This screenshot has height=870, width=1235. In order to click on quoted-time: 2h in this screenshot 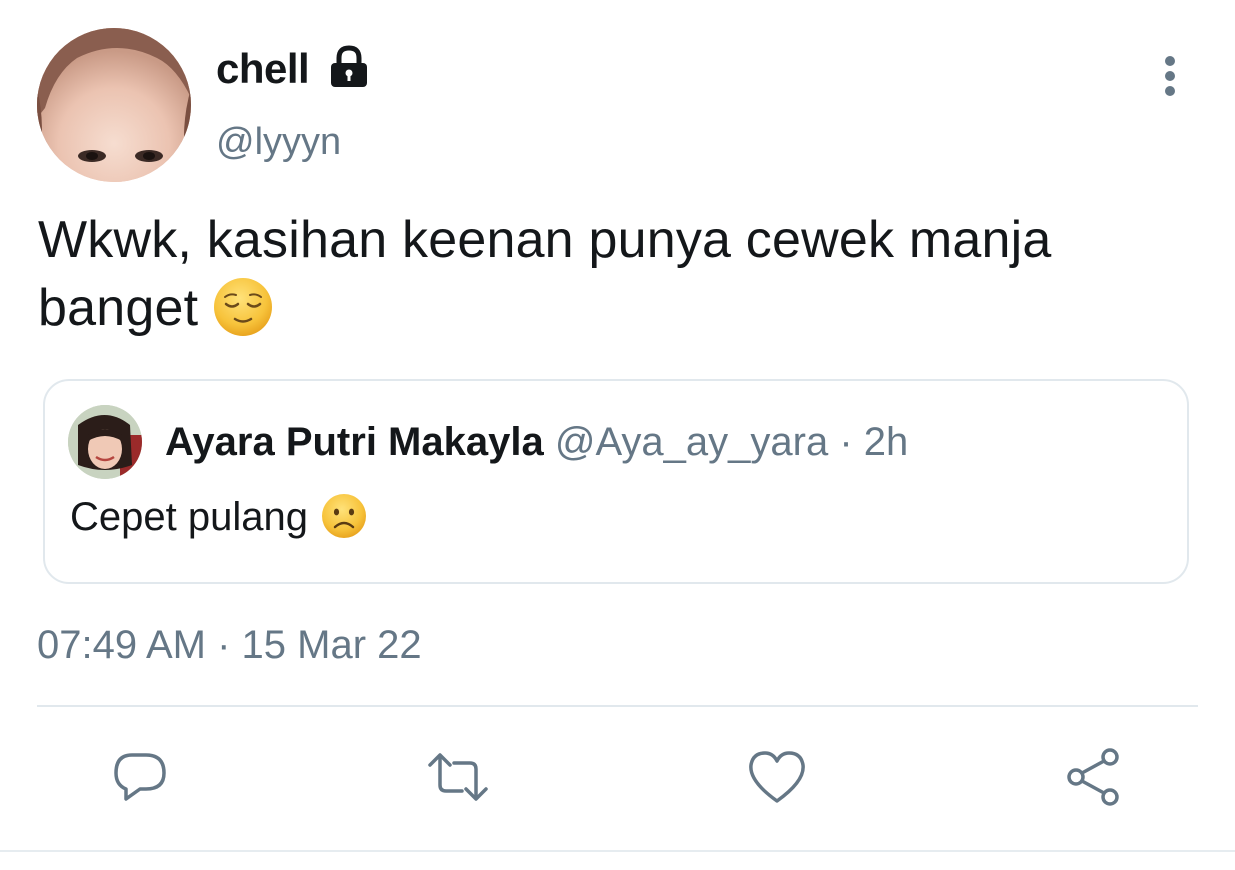, I will do `click(886, 442)`.